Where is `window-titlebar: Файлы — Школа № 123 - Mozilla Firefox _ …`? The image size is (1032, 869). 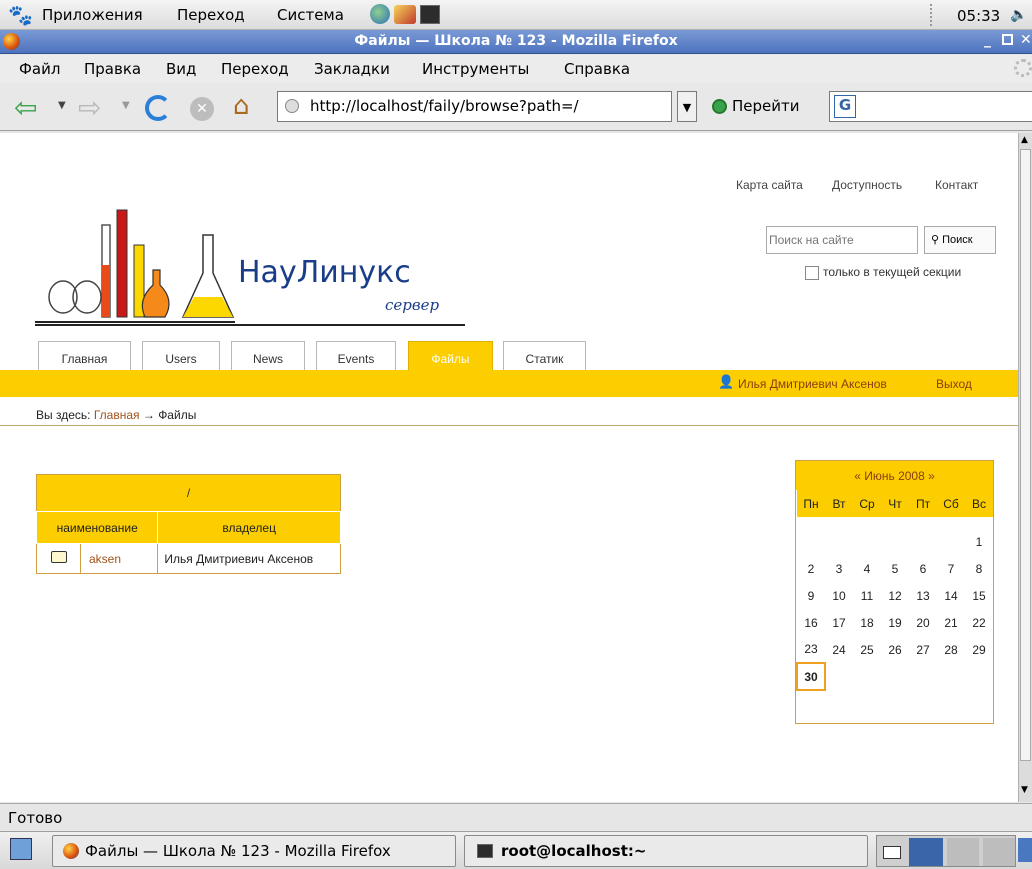 window-titlebar: Файлы — Школа № 123 - Mozilla Firefox _ … is located at coordinates (516, 42).